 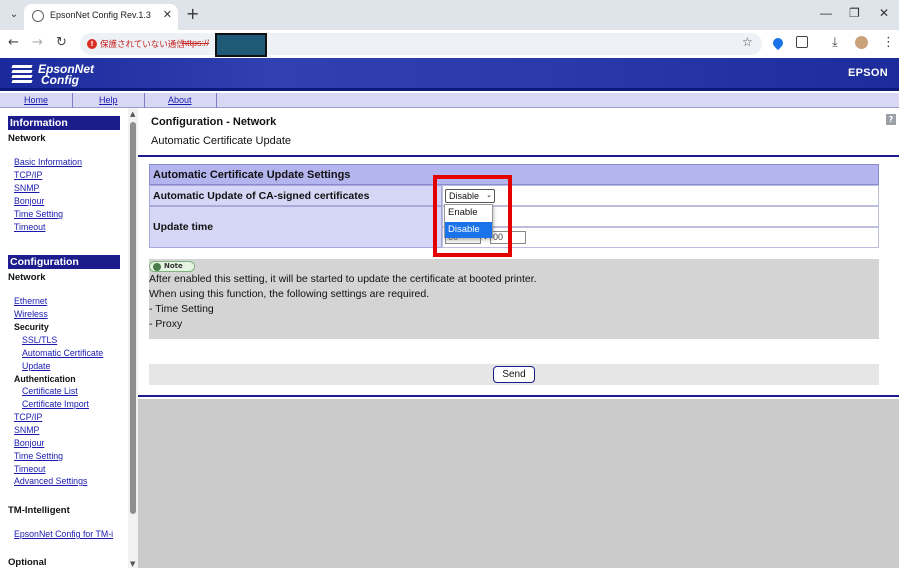 What do you see at coordinates (449, 74) in the screenshot?
I see `epson-header: EpsonNet Config EPSON` at bounding box center [449, 74].